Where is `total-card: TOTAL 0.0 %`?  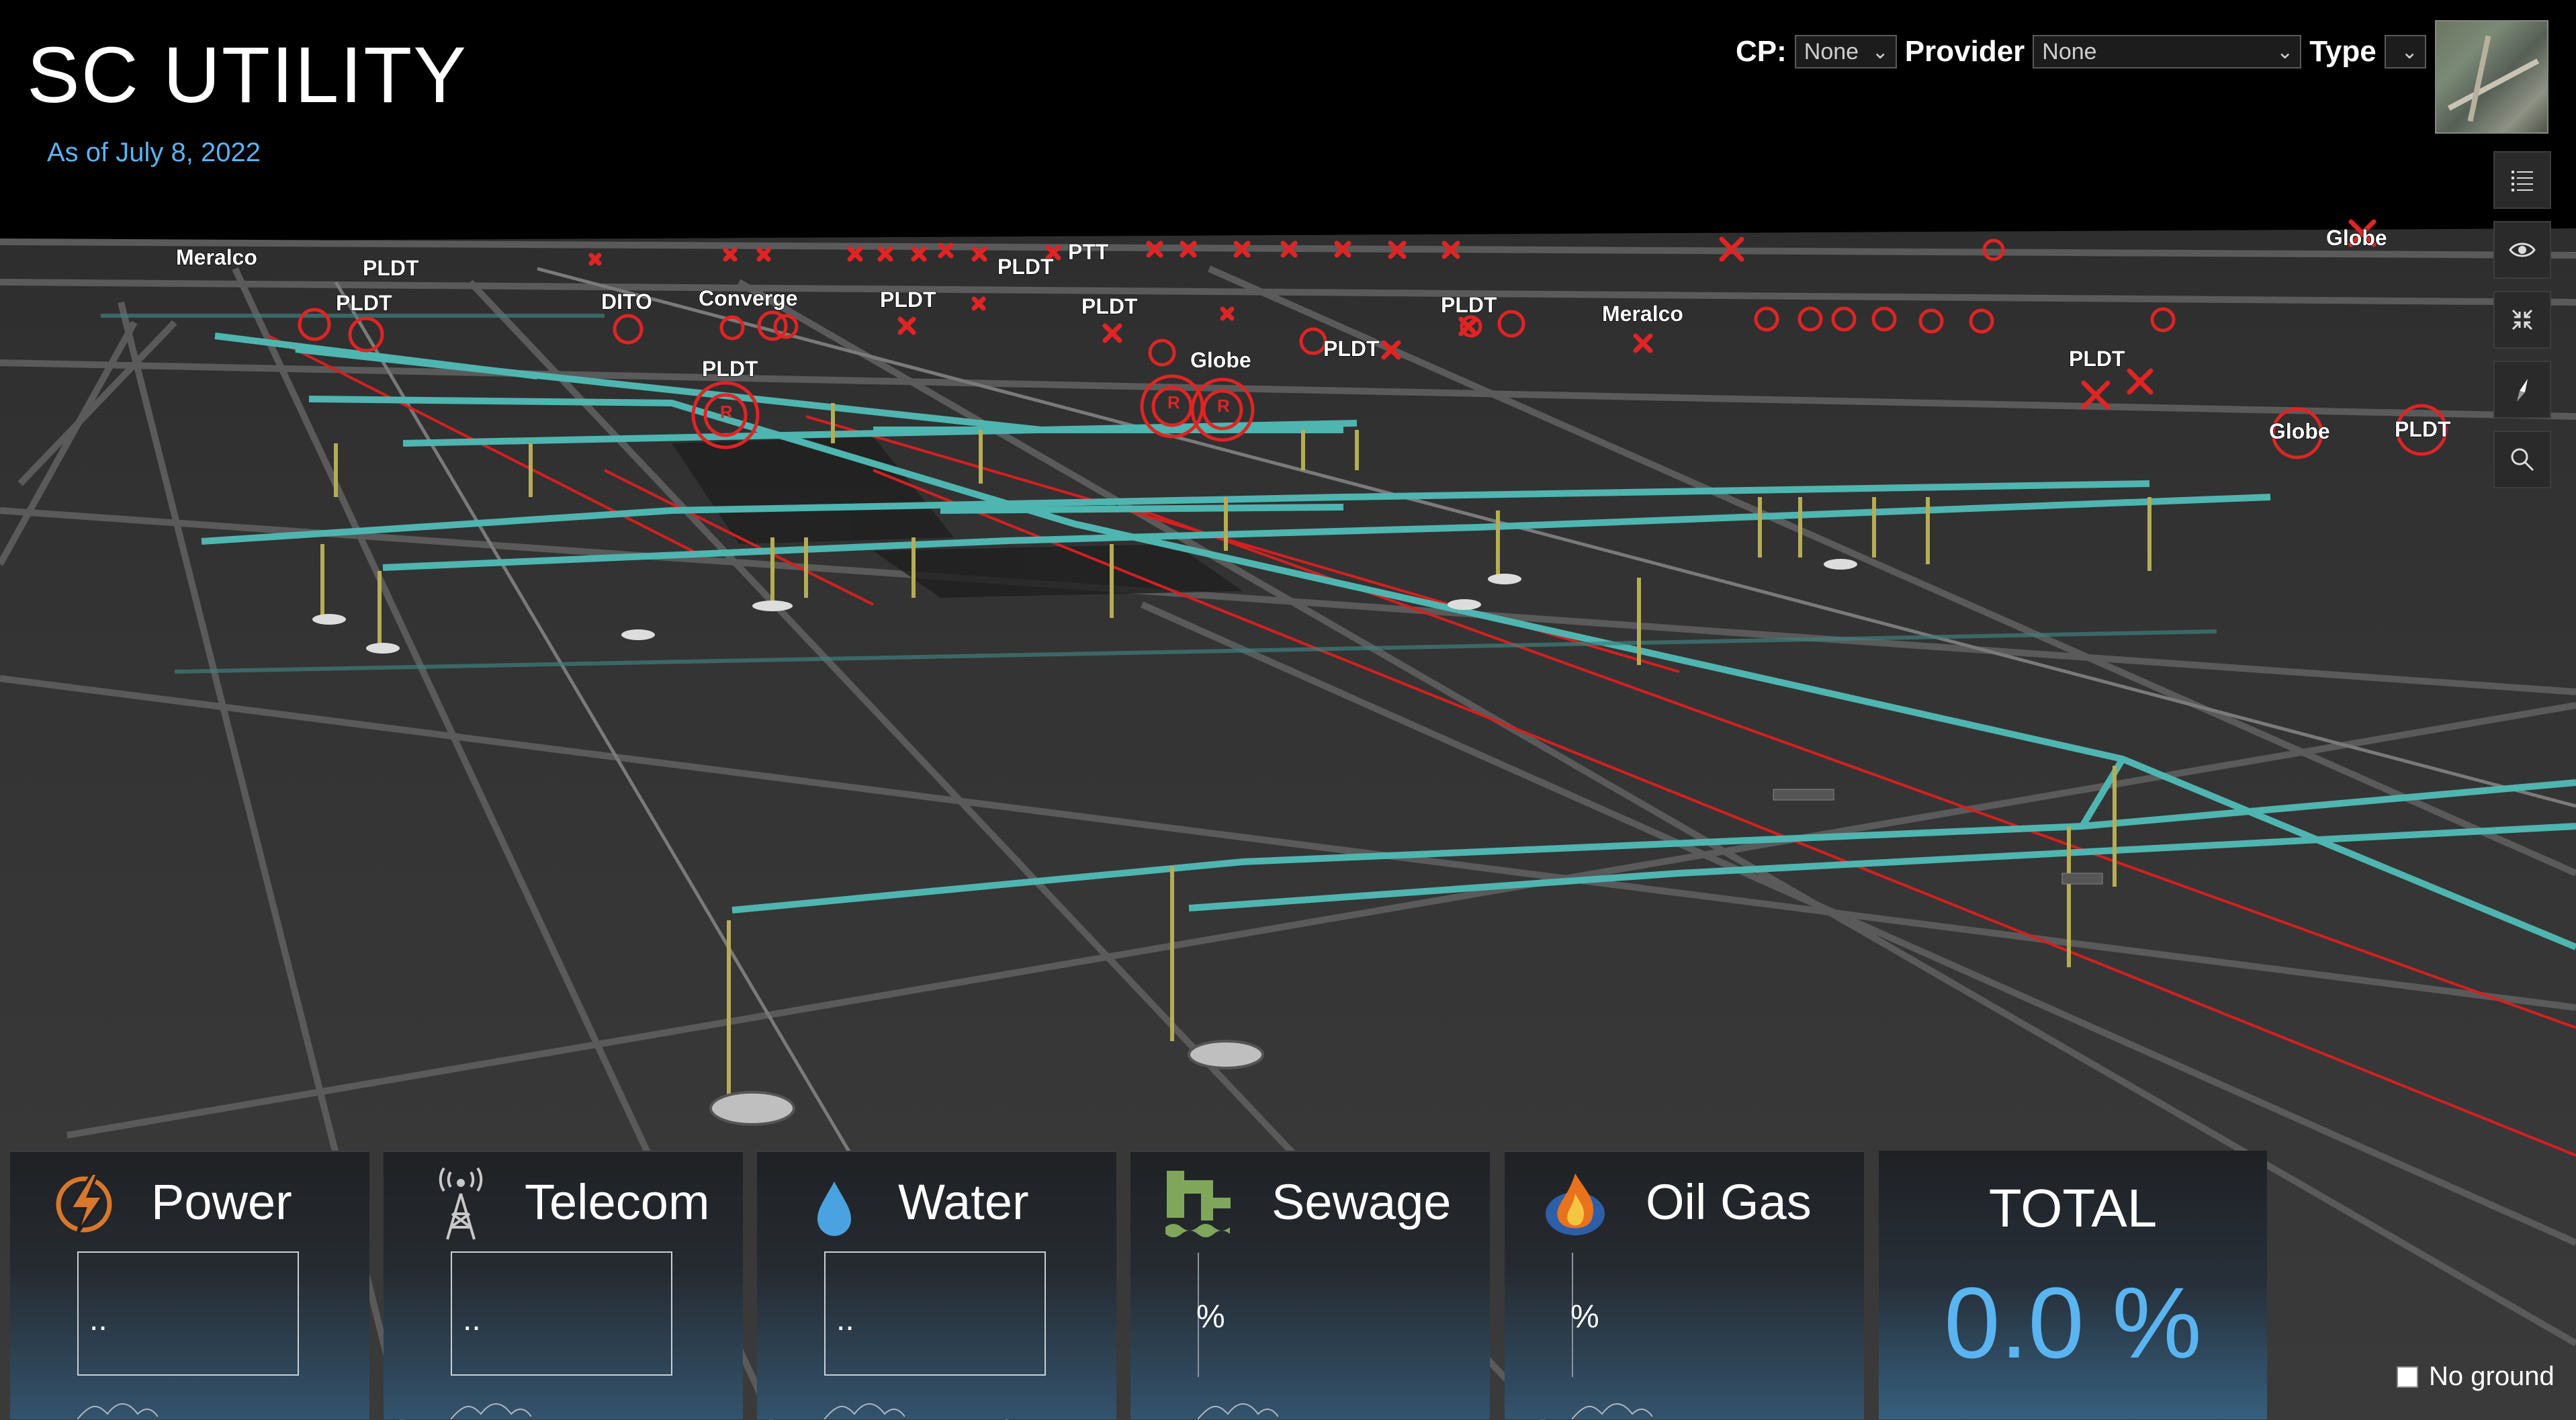 total-card: TOTAL 0.0 % is located at coordinates (2073, 1285).